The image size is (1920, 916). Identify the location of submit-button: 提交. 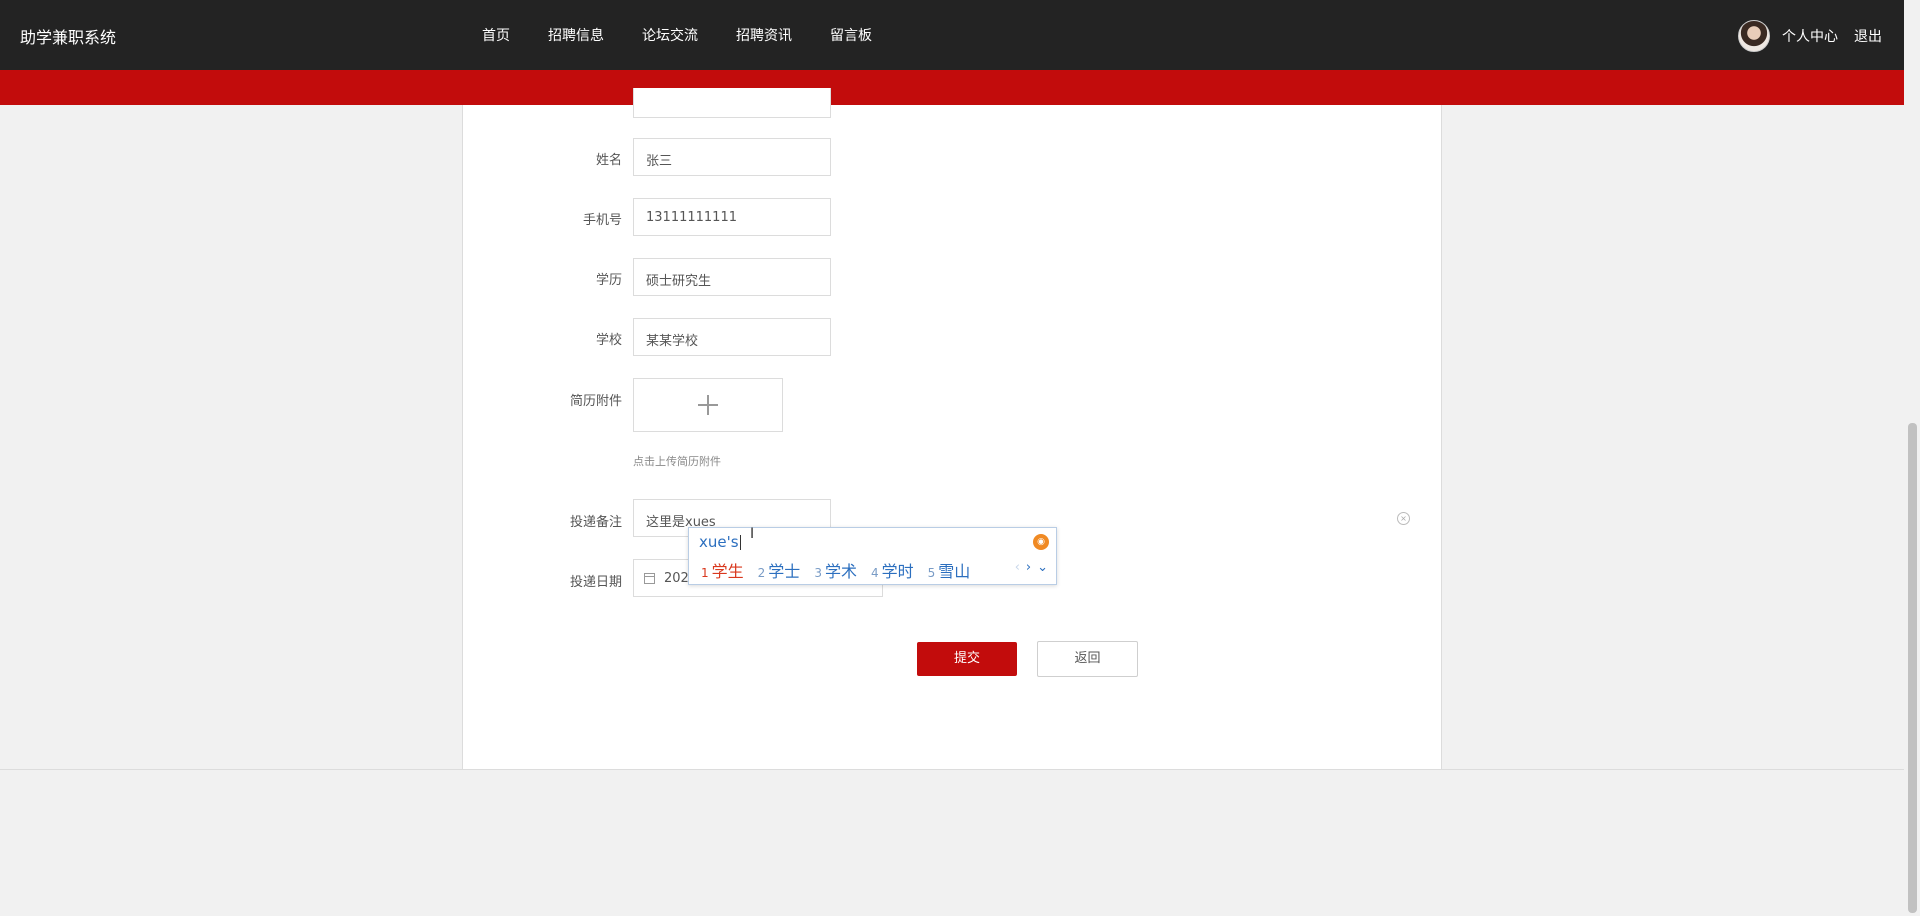
(967, 659).